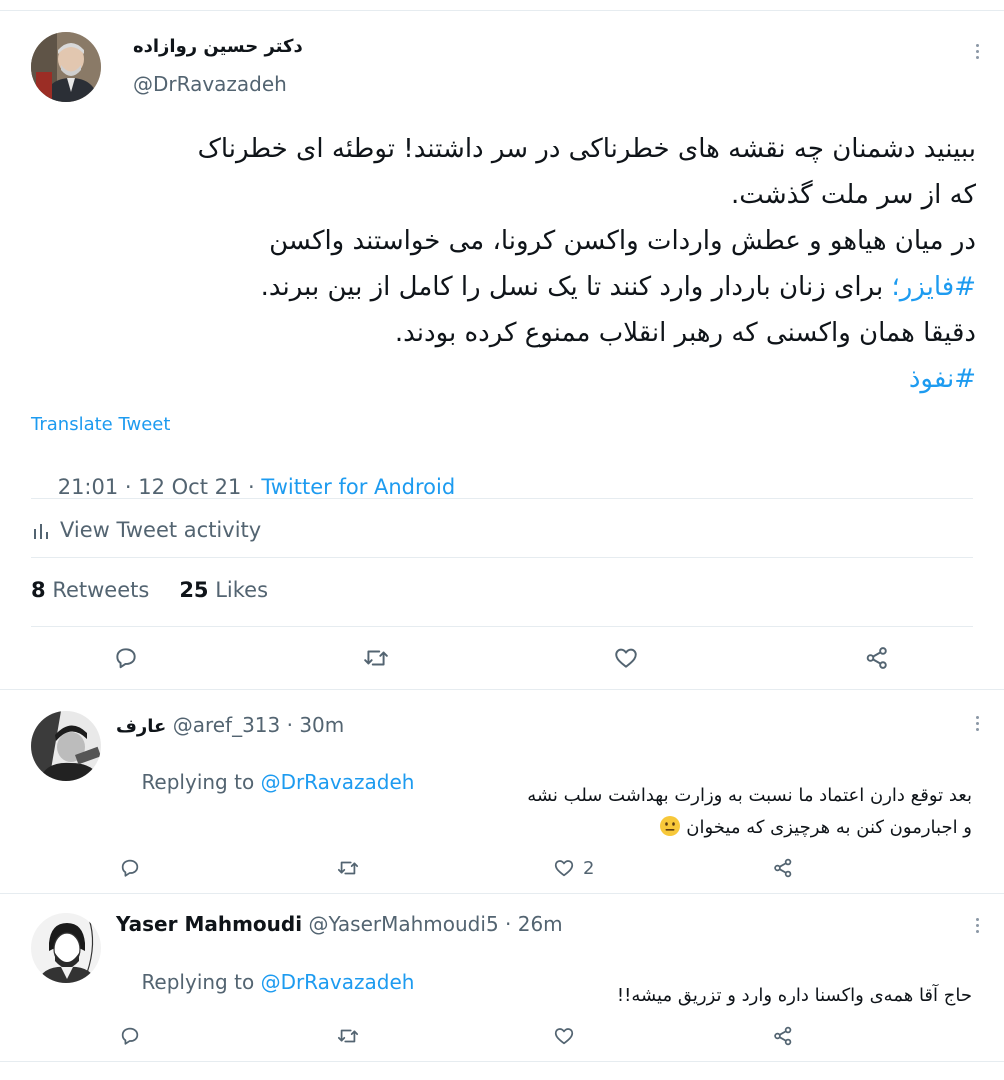 This screenshot has width=1004, height=1080. Describe the element at coordinates (141, 726) in the screenshot. I see `reply-author-name: عارف` at that location.